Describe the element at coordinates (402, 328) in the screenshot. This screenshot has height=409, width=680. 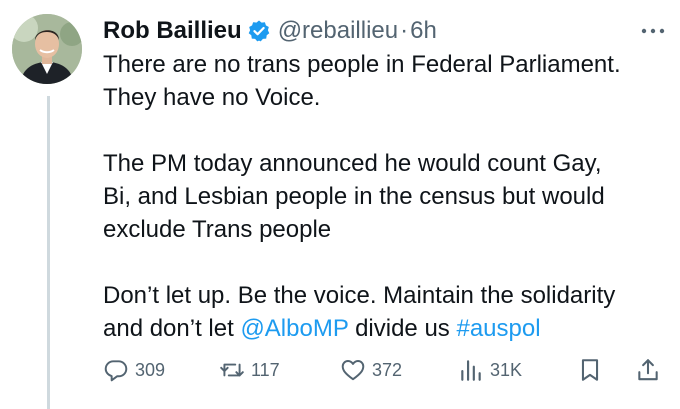
I see `text-segment: divide us` at that location.